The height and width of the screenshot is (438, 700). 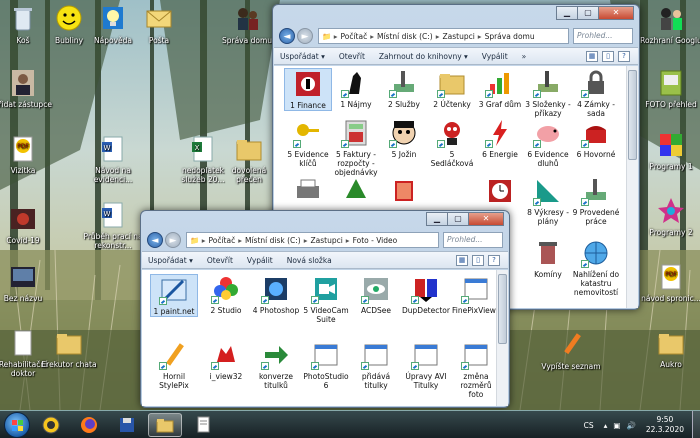 I want to click on maximize-button: ▢, so click(x=588, y=13).